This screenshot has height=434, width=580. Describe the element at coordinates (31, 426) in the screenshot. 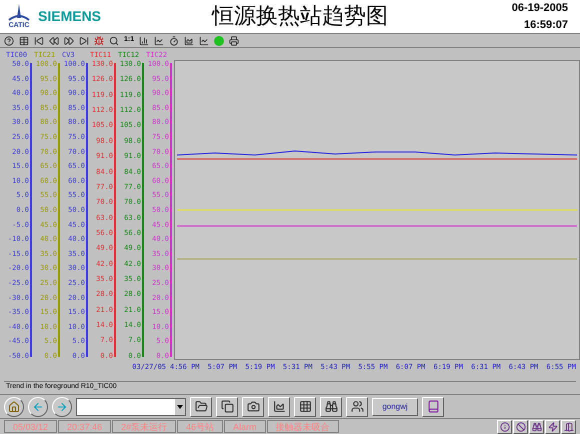

I see `status-cell: 05/03/12` at that location.